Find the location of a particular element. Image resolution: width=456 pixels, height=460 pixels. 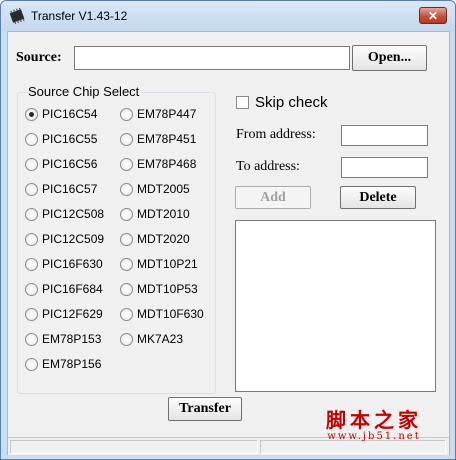

chip-radio-mdt2010: MDT2010 is located at coordinates (155, 214).